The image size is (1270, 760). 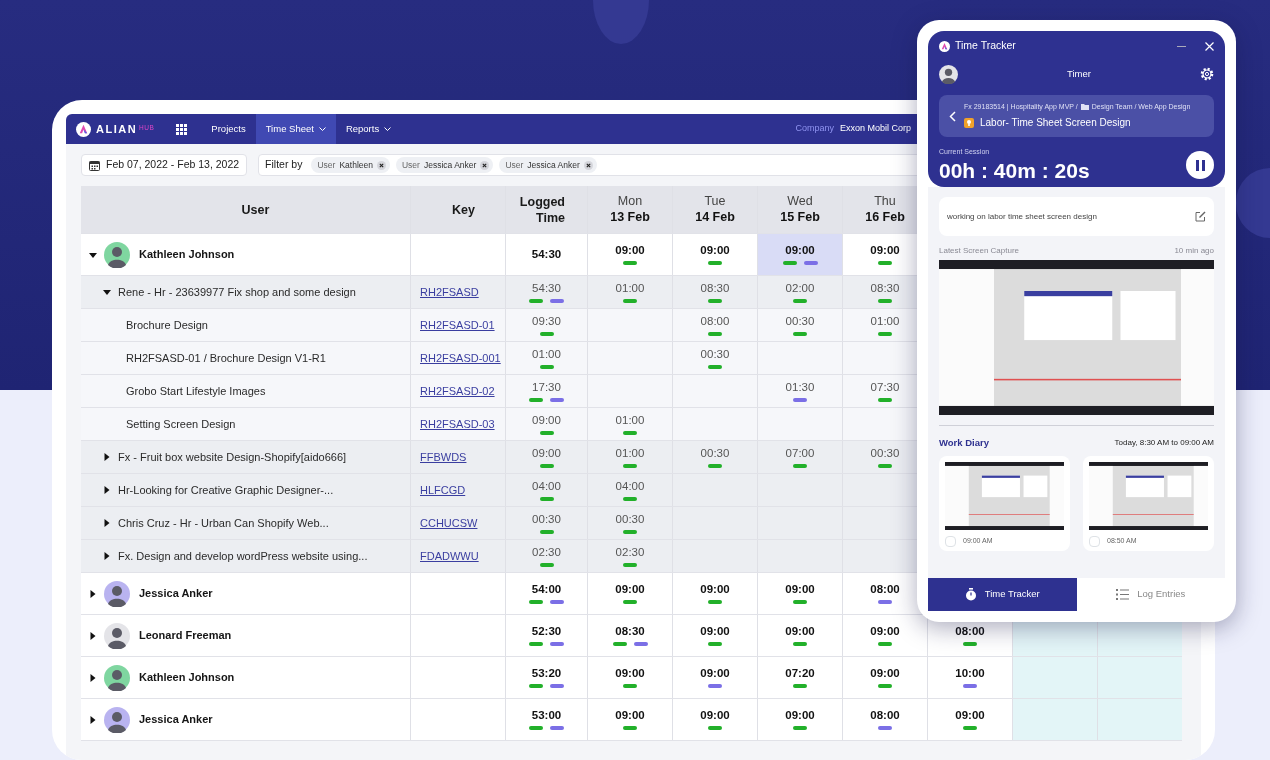 What do you see at coordinates (800, 201) in the screenshot?
I see `weekday-label: Wed` at bounding box center [800, 201].